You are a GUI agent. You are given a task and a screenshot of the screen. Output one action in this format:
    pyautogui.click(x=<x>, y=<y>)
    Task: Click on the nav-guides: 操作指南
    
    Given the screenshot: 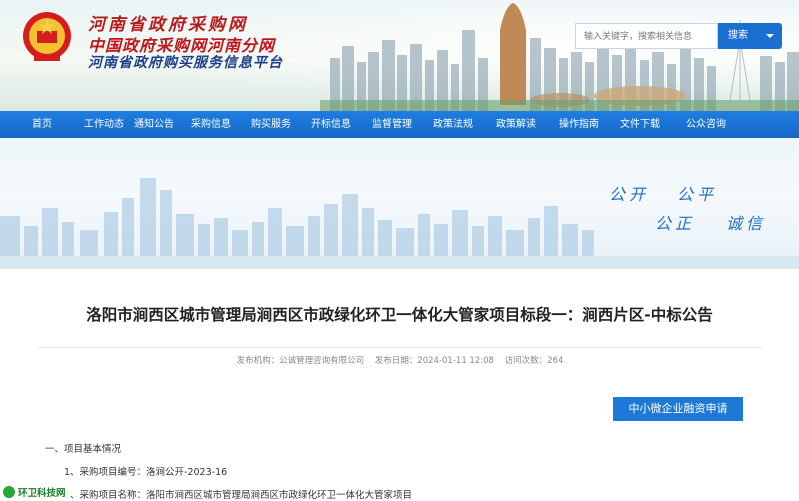 What is the action you would take?
    pyautogui.click(x=579, y=124)
    